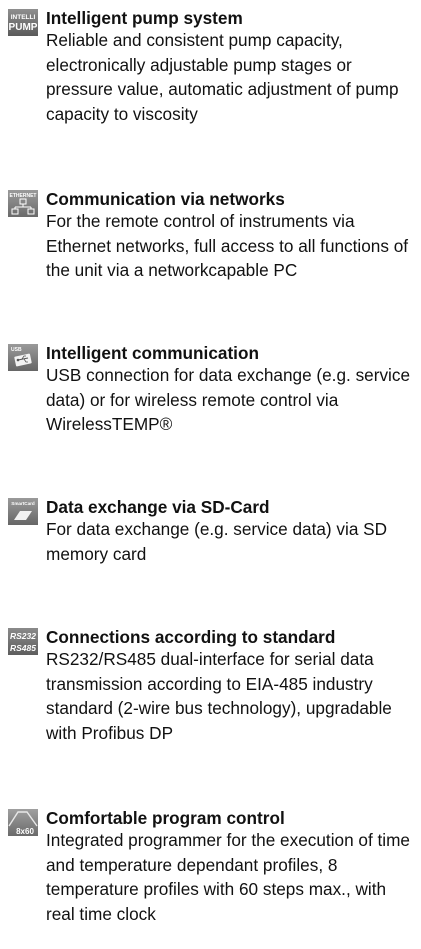 The image size is (421, 949). I want to click on usb-icon: USB, so click(23, 357).